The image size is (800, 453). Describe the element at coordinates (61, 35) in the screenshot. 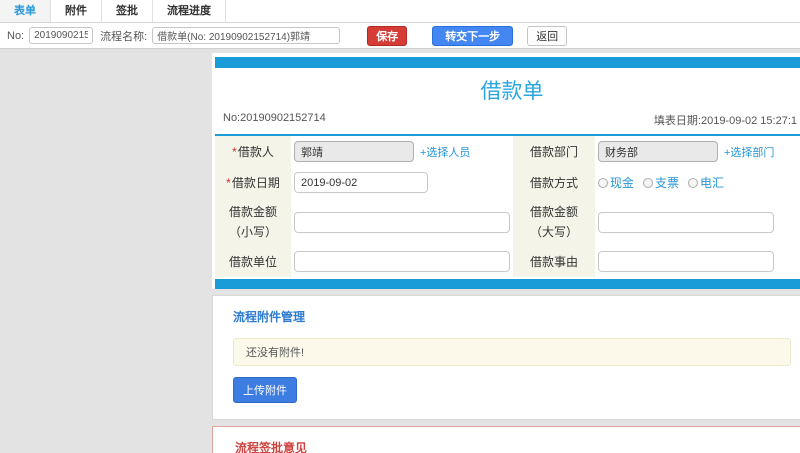

I see `no-input` at that location.